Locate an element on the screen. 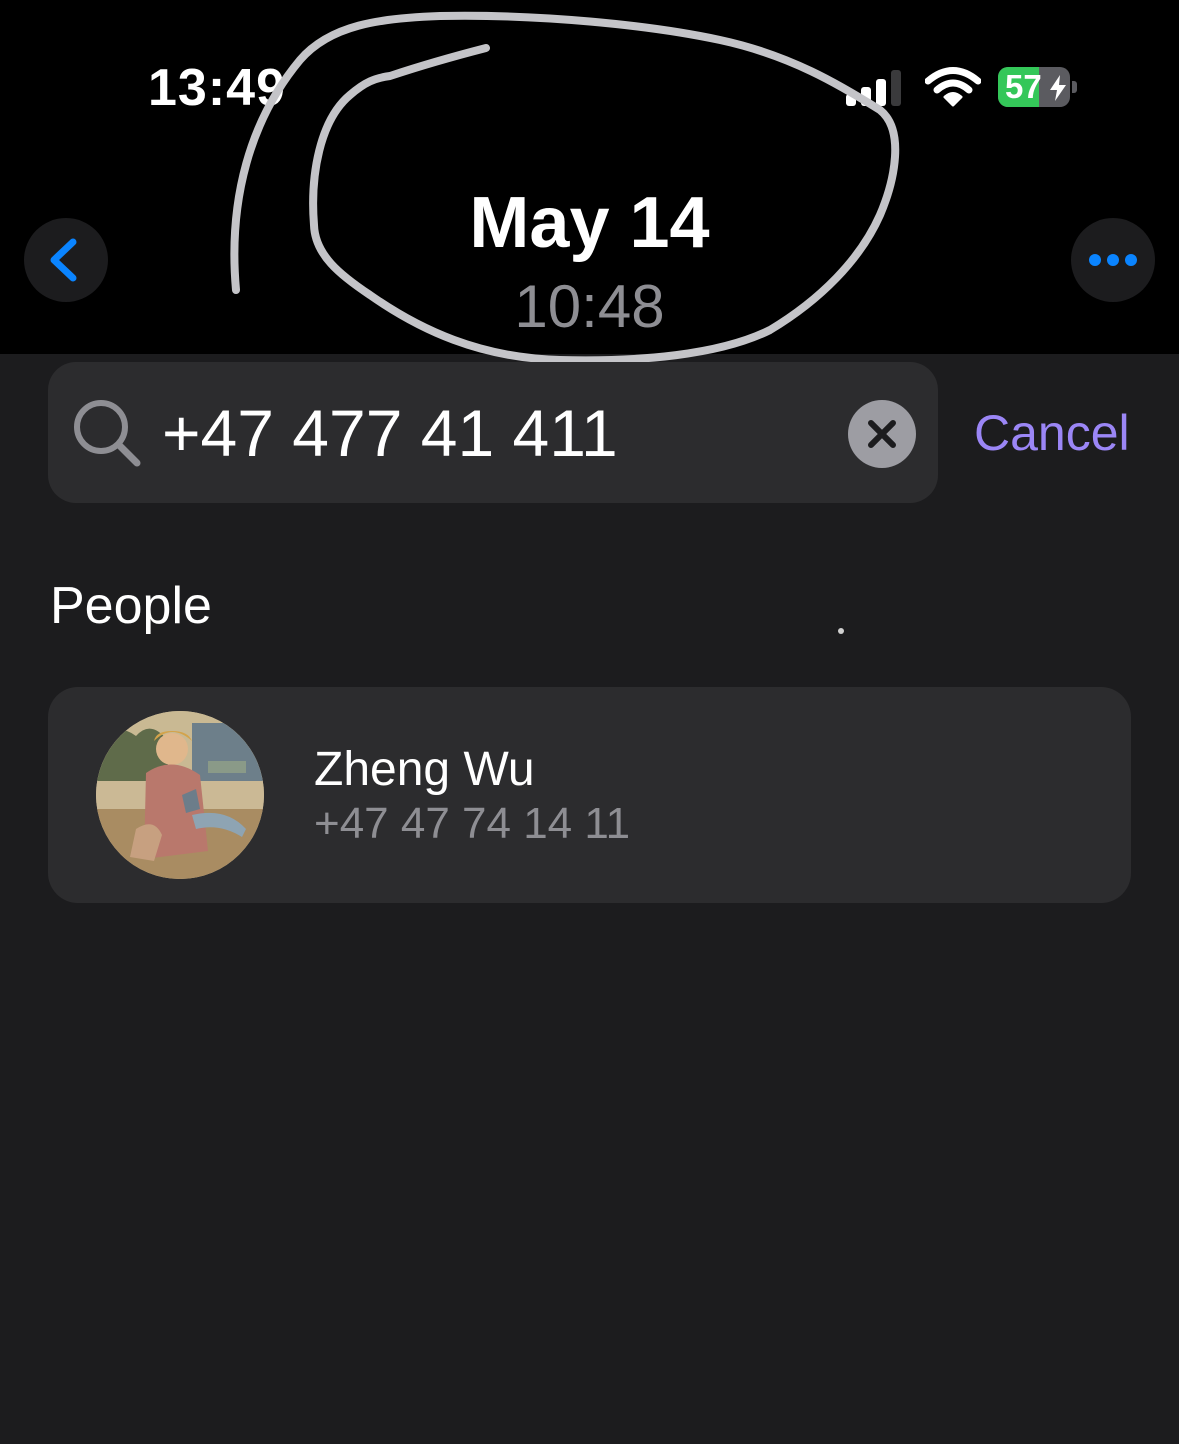  battery-percent: 57 is located at coordinates (1023, 86).